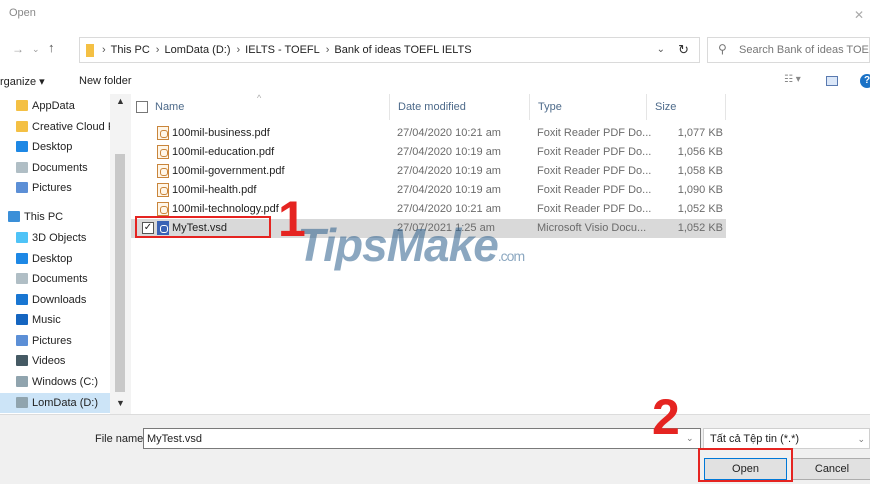 The image size is (870, 484). What do you see at coordinates (228, 171) in the screenshot?
I see `file-name: 100mil-government.pdf` at bounding box center [228, 171].